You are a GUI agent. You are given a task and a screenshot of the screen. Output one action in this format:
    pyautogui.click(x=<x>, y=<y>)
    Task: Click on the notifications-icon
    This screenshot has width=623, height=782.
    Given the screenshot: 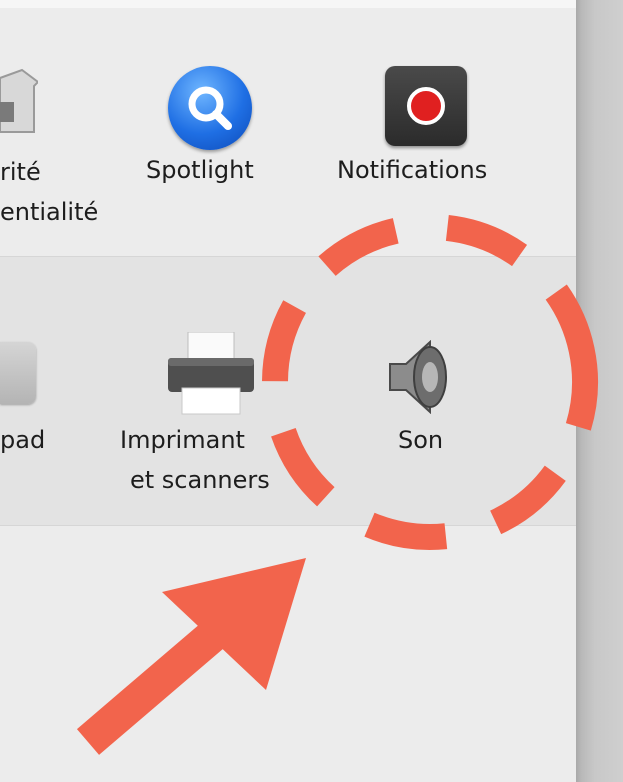 What is the action you would take?
    pyautogui.click(x=426, y=106)
    